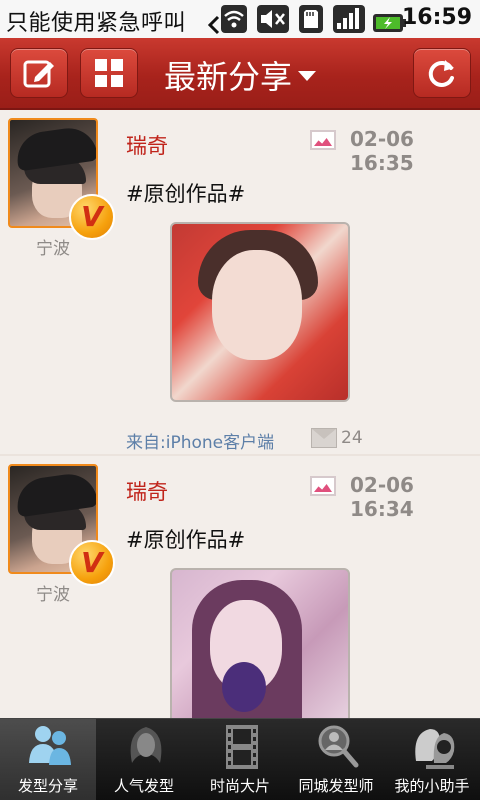 Image resolution: width=480 pixels, height=800 pixels. I want to click on film-strip-icon, so click(242, 747).